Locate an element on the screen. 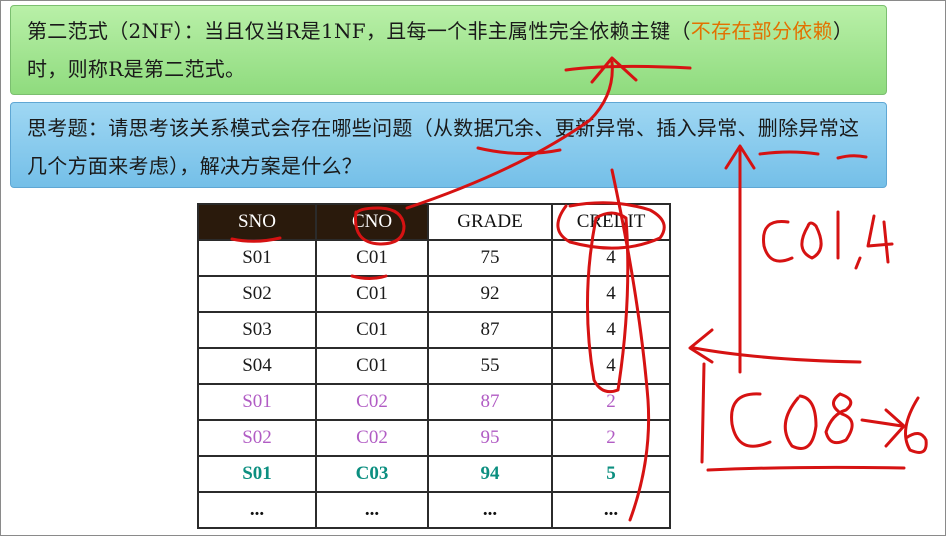 The width and height of the screenshot is (948, 538). ink-underline-redundancy is located at coordinates (519, 151).